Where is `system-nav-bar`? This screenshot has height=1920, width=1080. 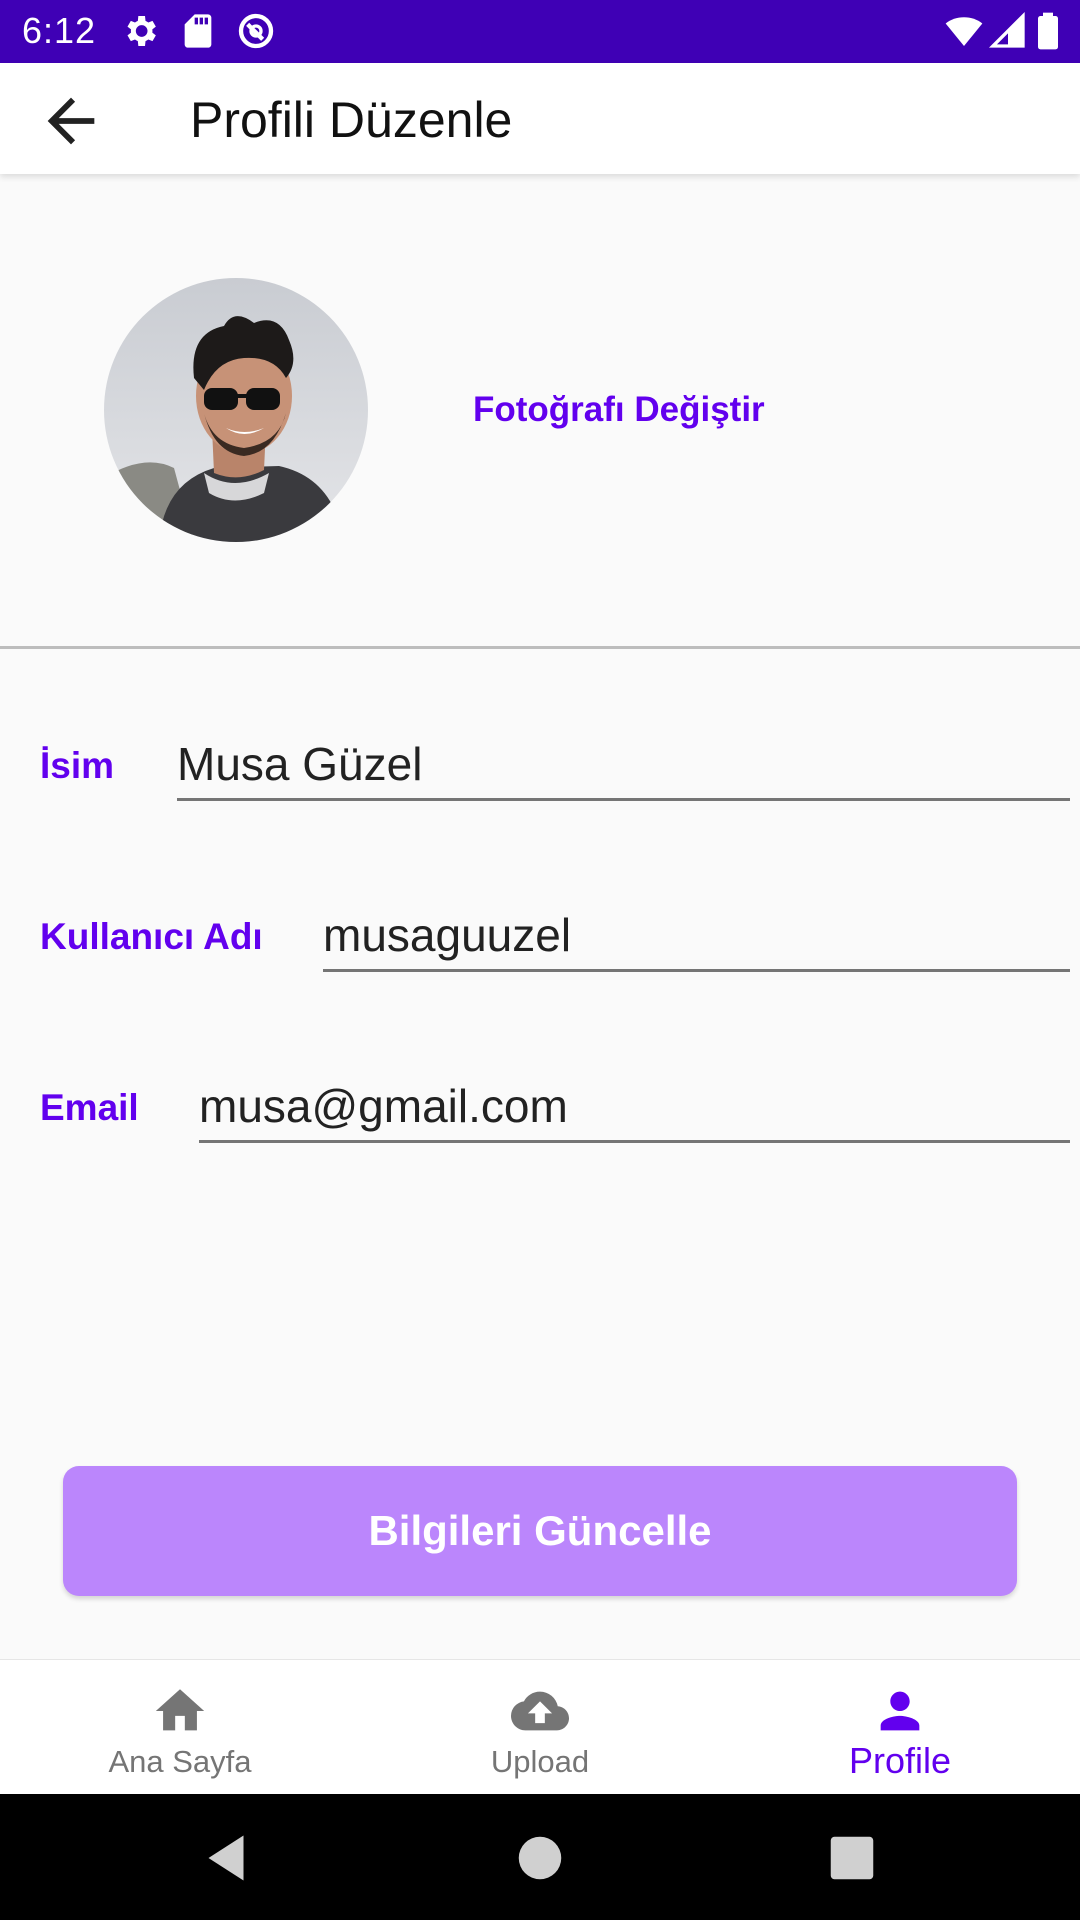 system-nav-bar is located at coordinates (540, 1857).